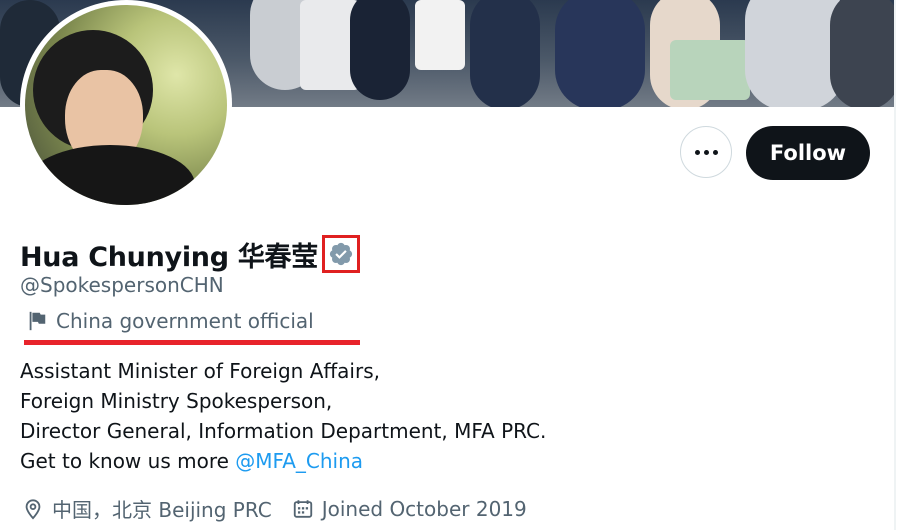 The width and height of the screenshot is (906, 530). I want to click on verified-annotation-box, so click(341, 254).